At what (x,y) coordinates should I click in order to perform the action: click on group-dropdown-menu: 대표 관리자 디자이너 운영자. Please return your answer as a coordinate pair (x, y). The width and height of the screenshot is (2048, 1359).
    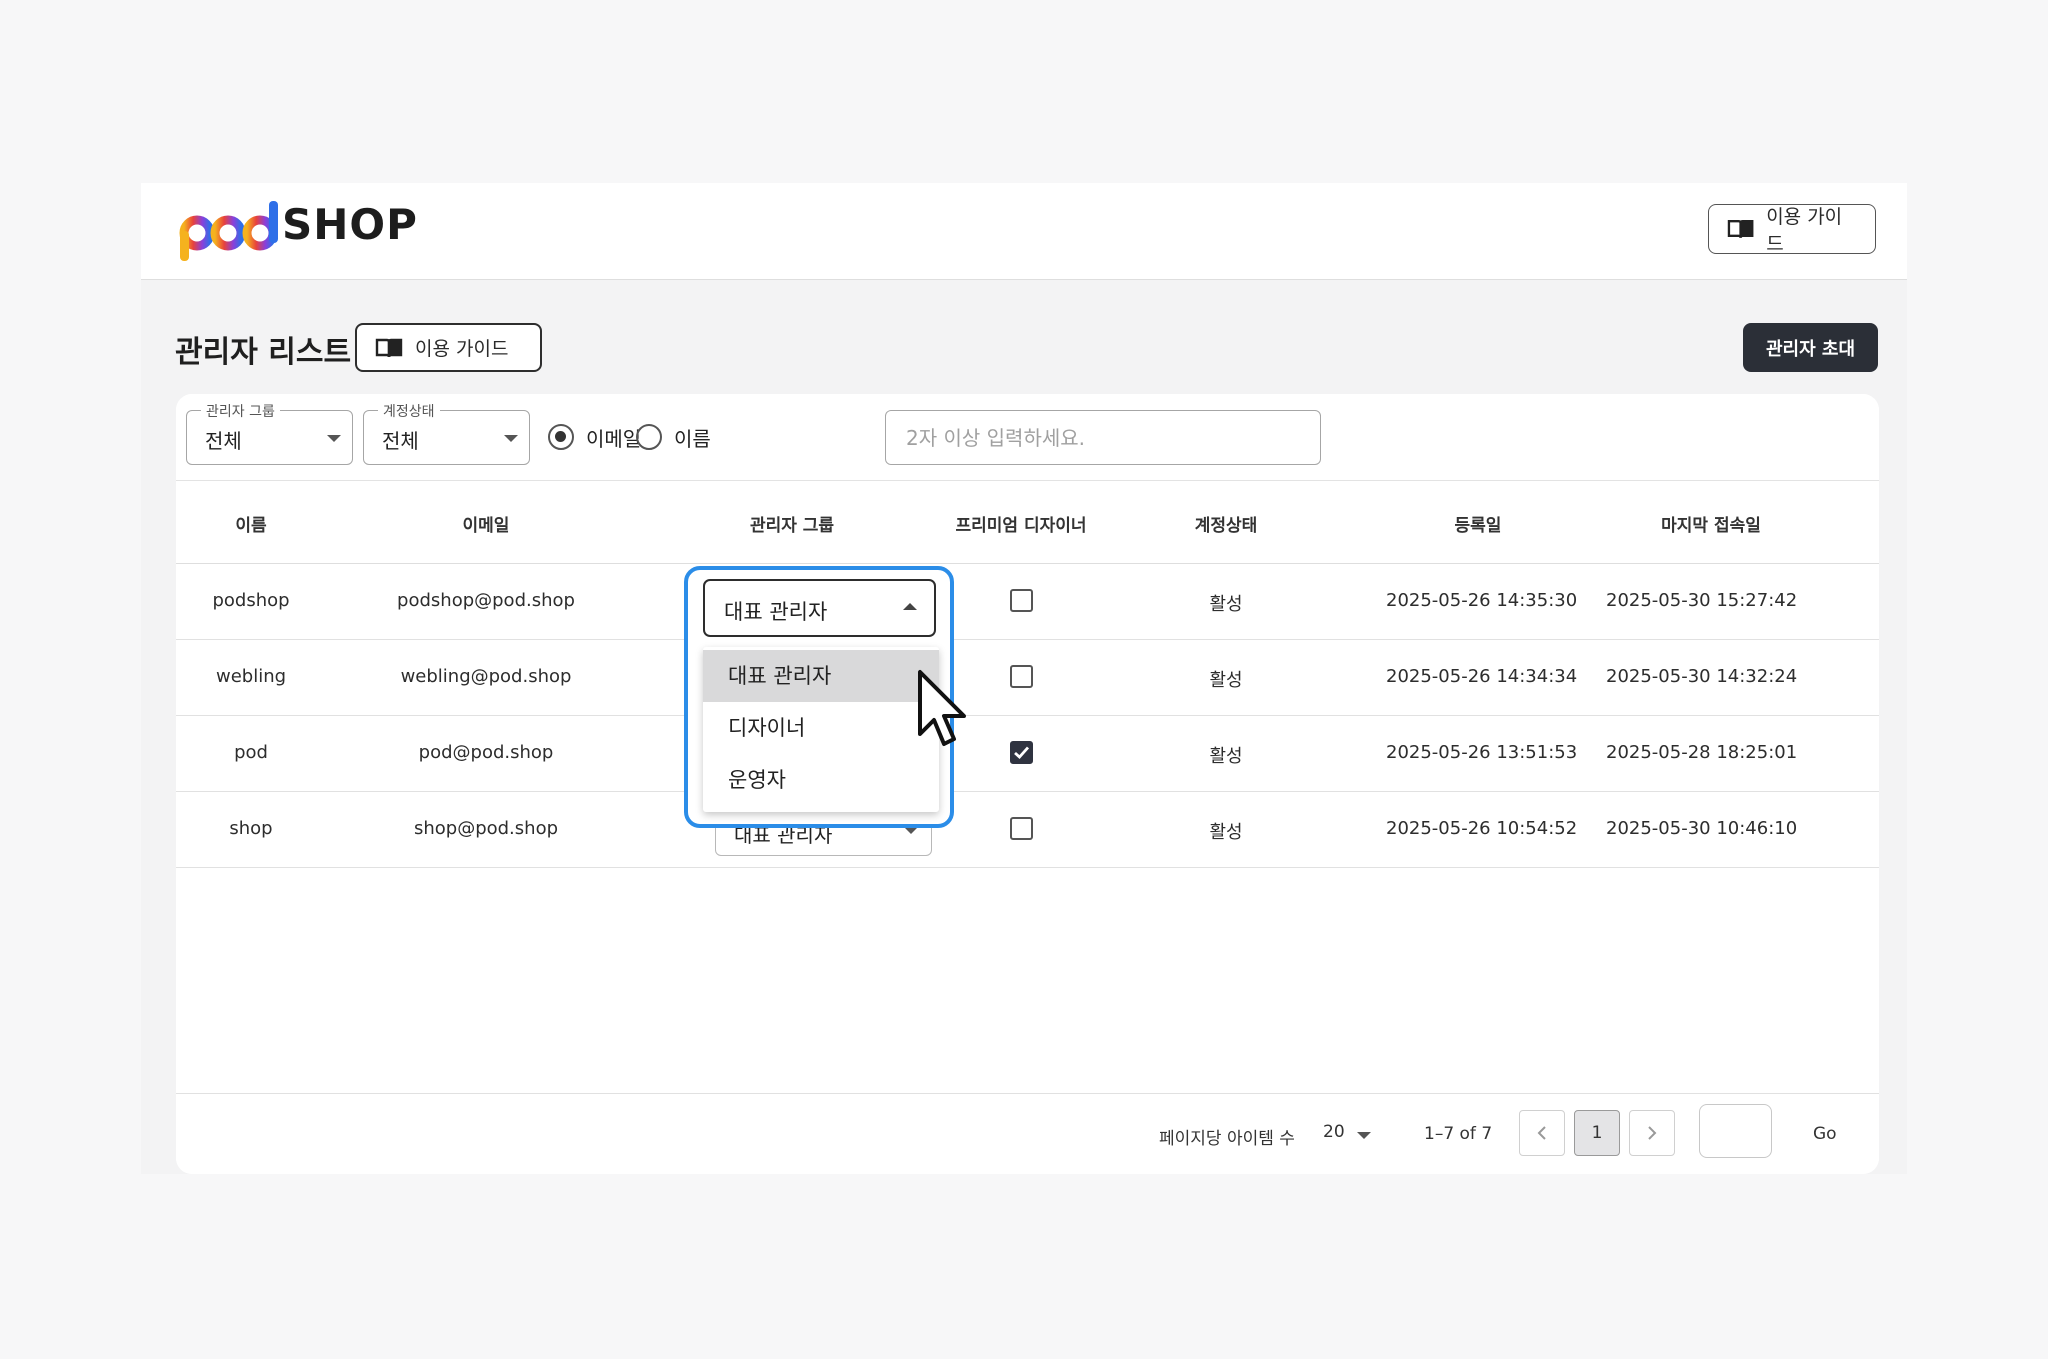
    Looking at the image, I should click on (821, 729).